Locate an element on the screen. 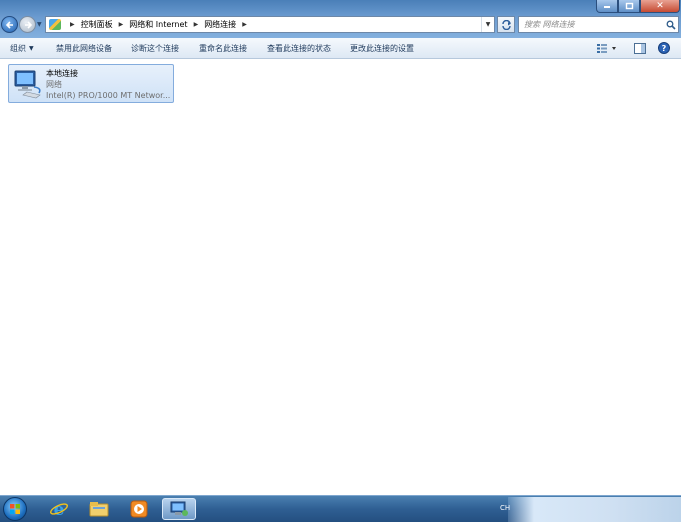 The width and height of the screenshot is (681, 522). maximize-button is located at coordinates (629, 6).